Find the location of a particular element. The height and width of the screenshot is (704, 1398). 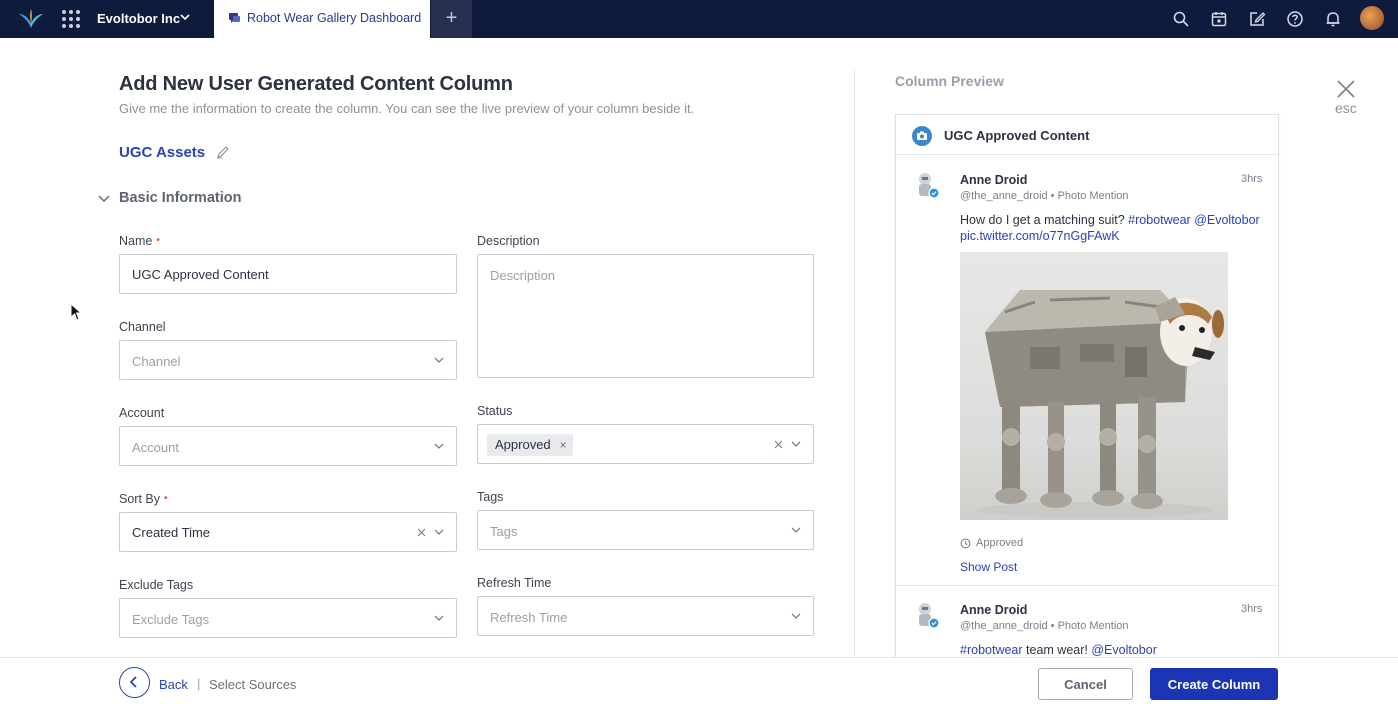

search-icon is located at coordinates (1181, 19).